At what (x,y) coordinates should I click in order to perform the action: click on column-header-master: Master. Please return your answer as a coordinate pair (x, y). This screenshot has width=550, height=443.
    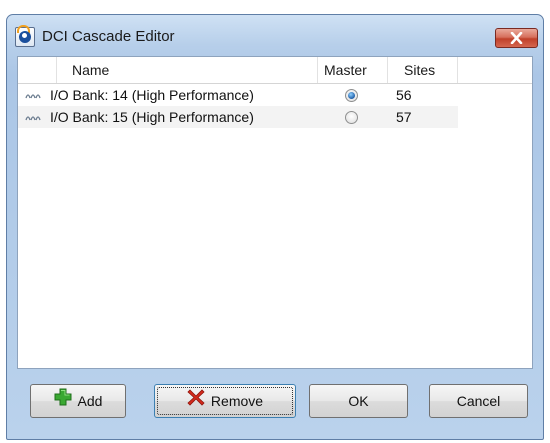
    Looking at the image, I should click on (353, 70).